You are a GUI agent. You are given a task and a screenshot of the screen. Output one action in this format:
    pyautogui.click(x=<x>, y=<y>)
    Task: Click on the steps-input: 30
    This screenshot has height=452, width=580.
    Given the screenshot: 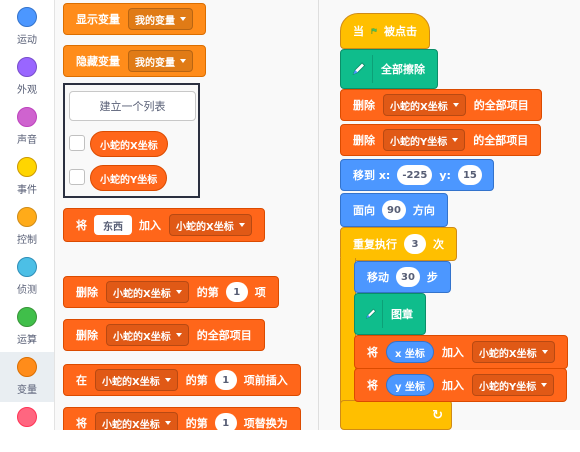 What is the action you would take?
    pyautogui.click(x=408, y=277)
    